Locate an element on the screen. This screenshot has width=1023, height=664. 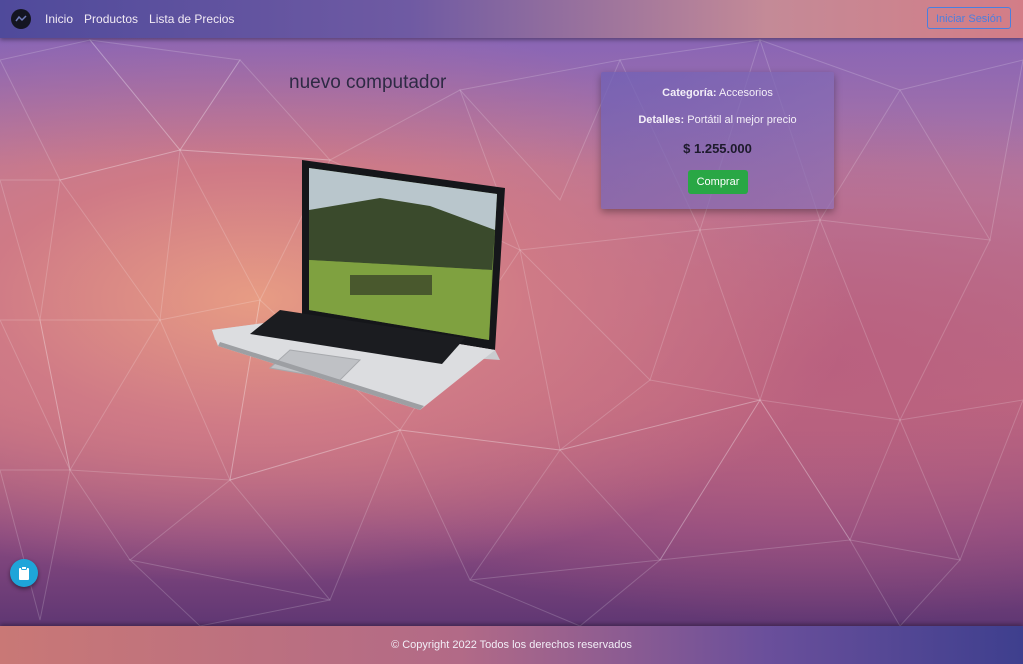
brand-logo-icon is located at coordinates (21, 19).